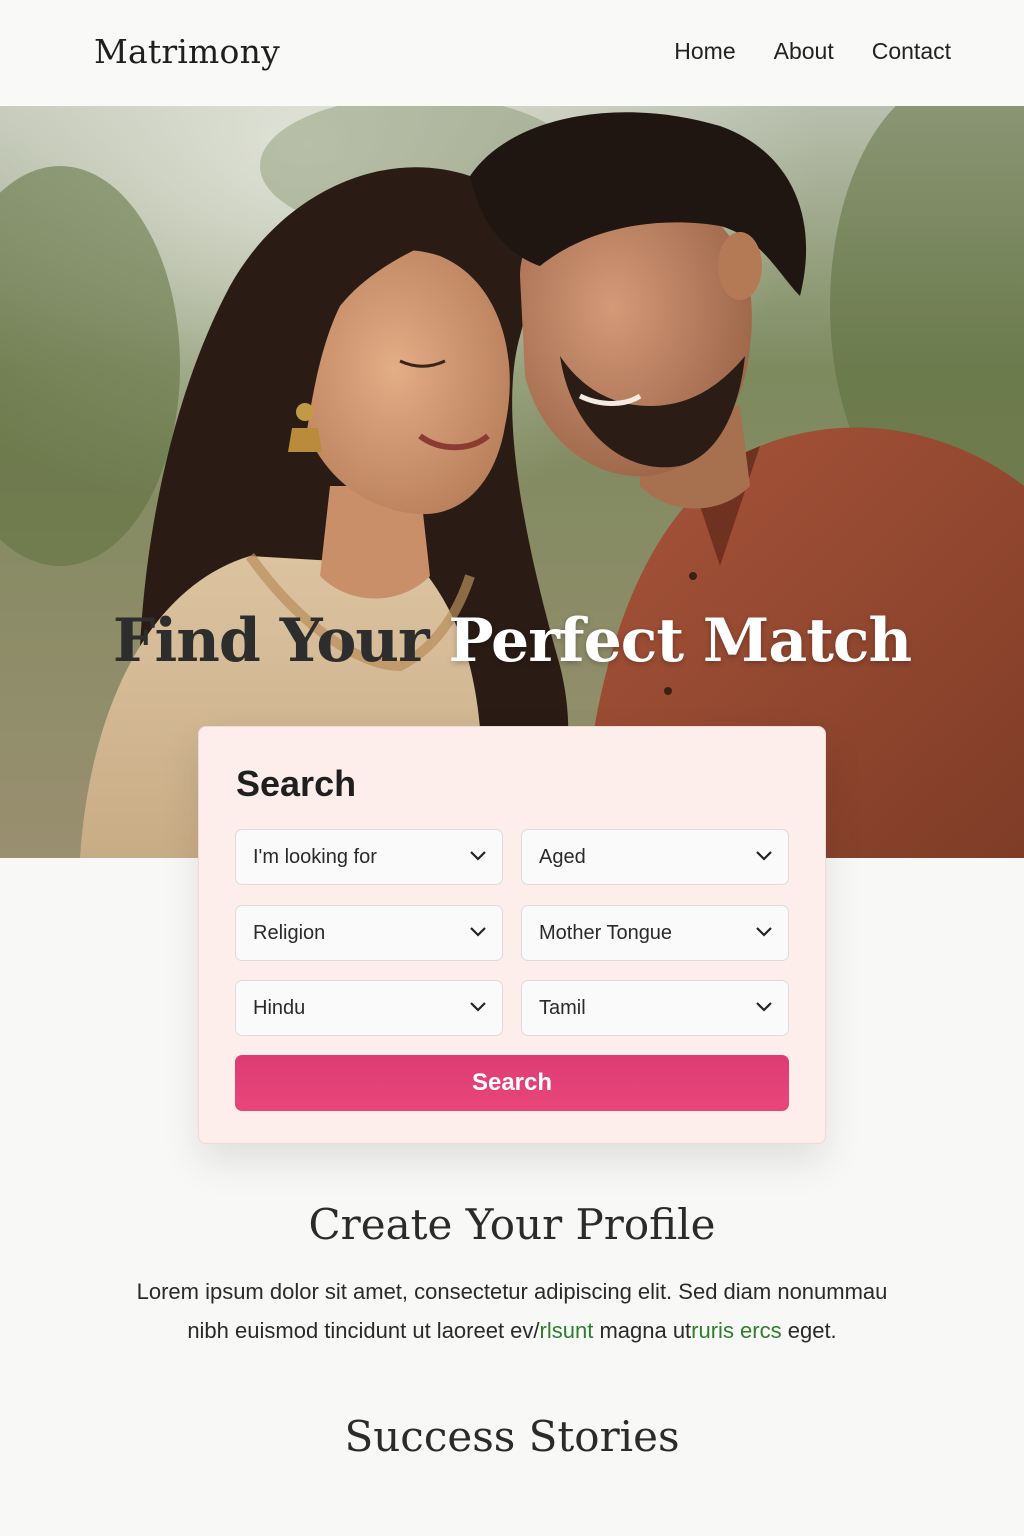 Image resolution: width=1024 pixels, height=1536 pixels. What do you see at coordinates (566, 1330) in the screenshot?
I see `profile-text-line2b: rlsunt` at bounding box center [566, 1330].